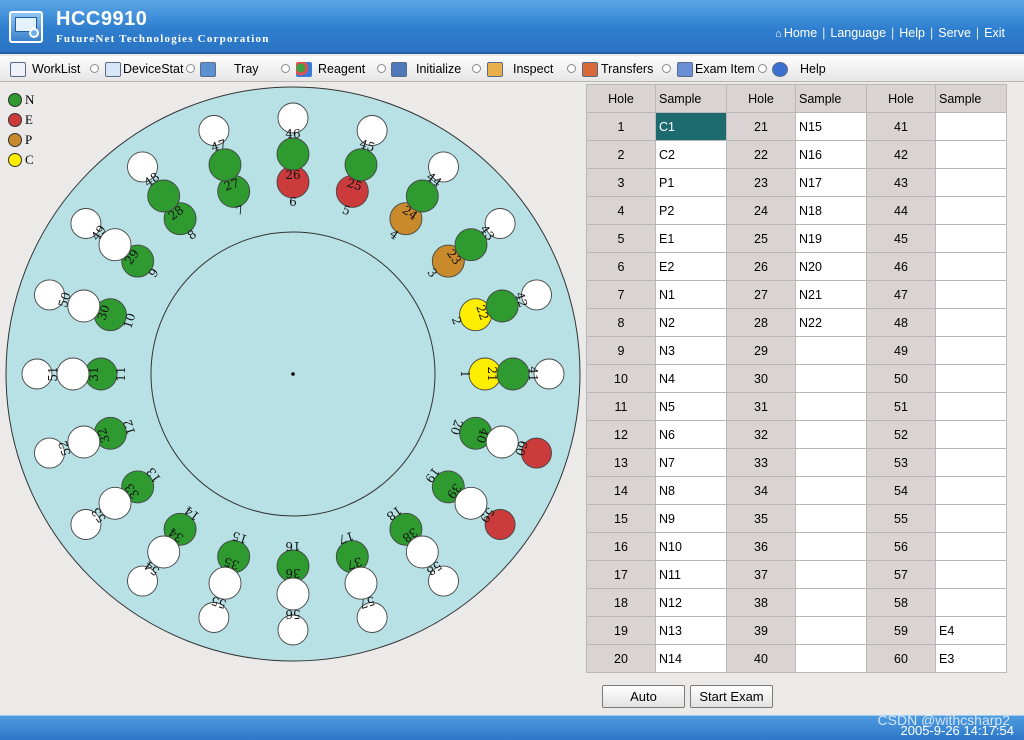 This screenshot has height=740, width=1024. I want to click on sample-cell: E2, so click(691, 266).